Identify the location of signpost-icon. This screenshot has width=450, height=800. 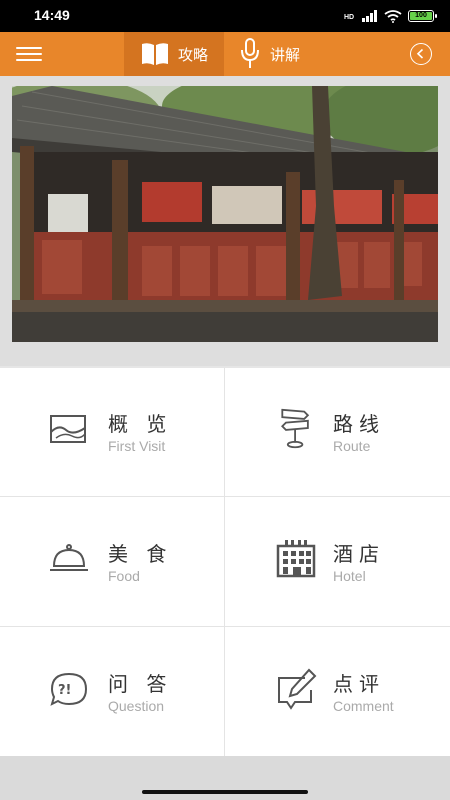
(295, 428).